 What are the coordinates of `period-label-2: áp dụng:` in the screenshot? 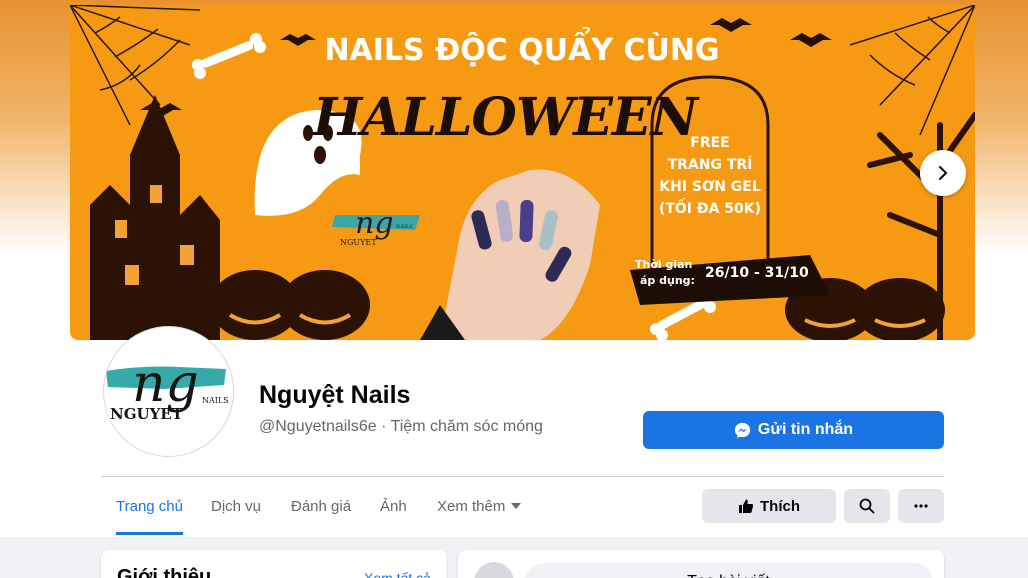 It's located at (667, 280).